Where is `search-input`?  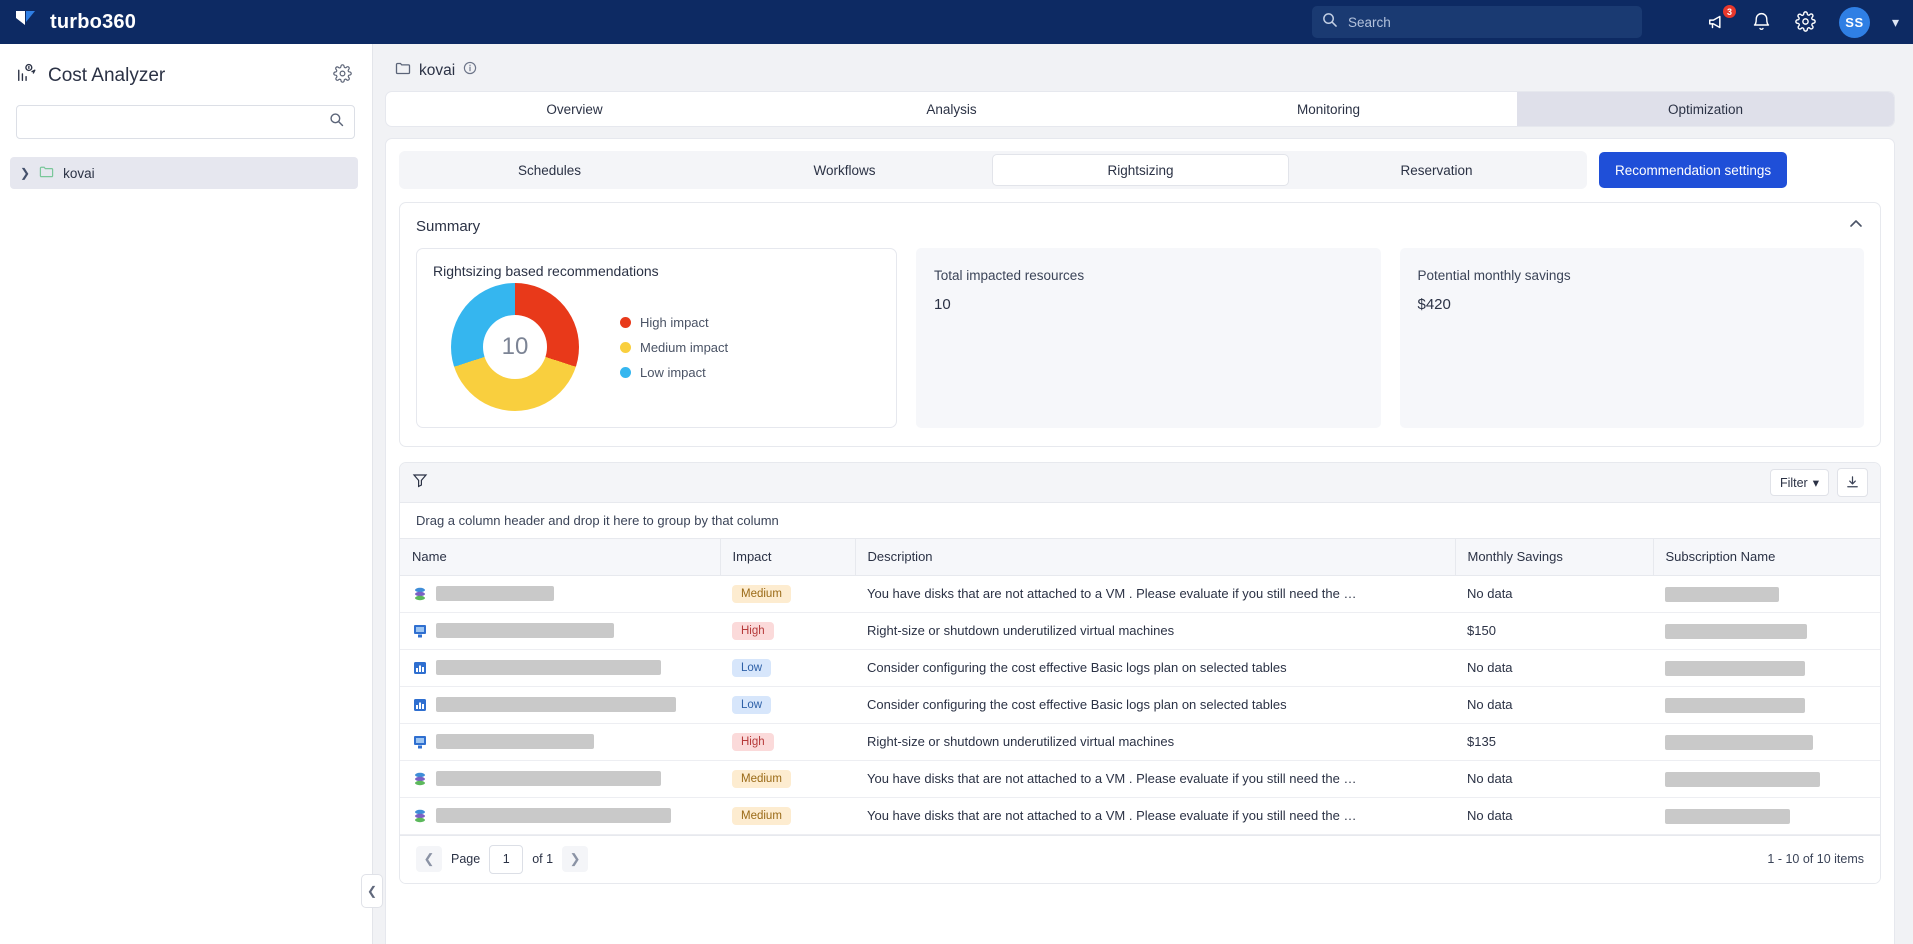
search-input is located at coordinates (1489, 22).